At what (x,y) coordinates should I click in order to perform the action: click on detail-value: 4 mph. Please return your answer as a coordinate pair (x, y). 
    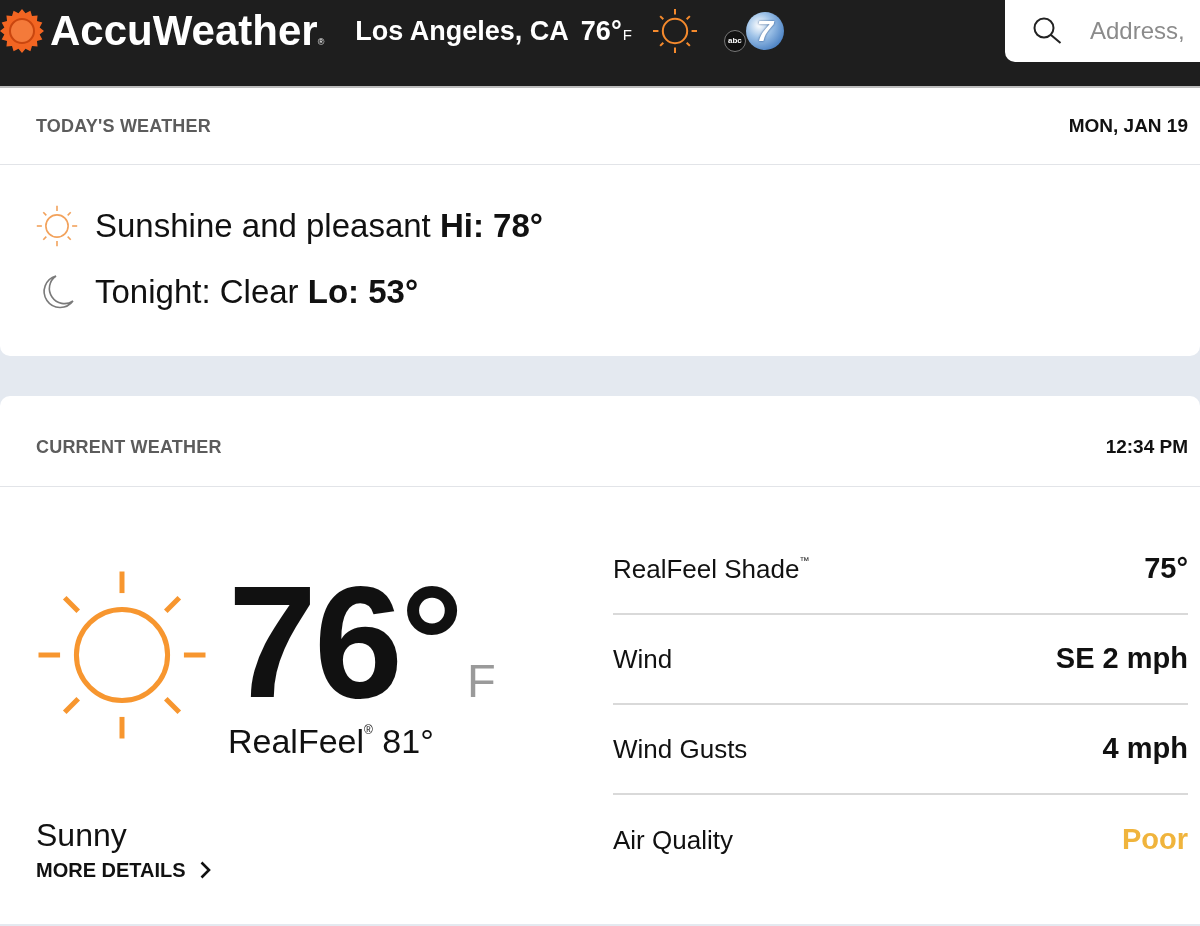
    Looking at the image, I should click on (1145, 749).